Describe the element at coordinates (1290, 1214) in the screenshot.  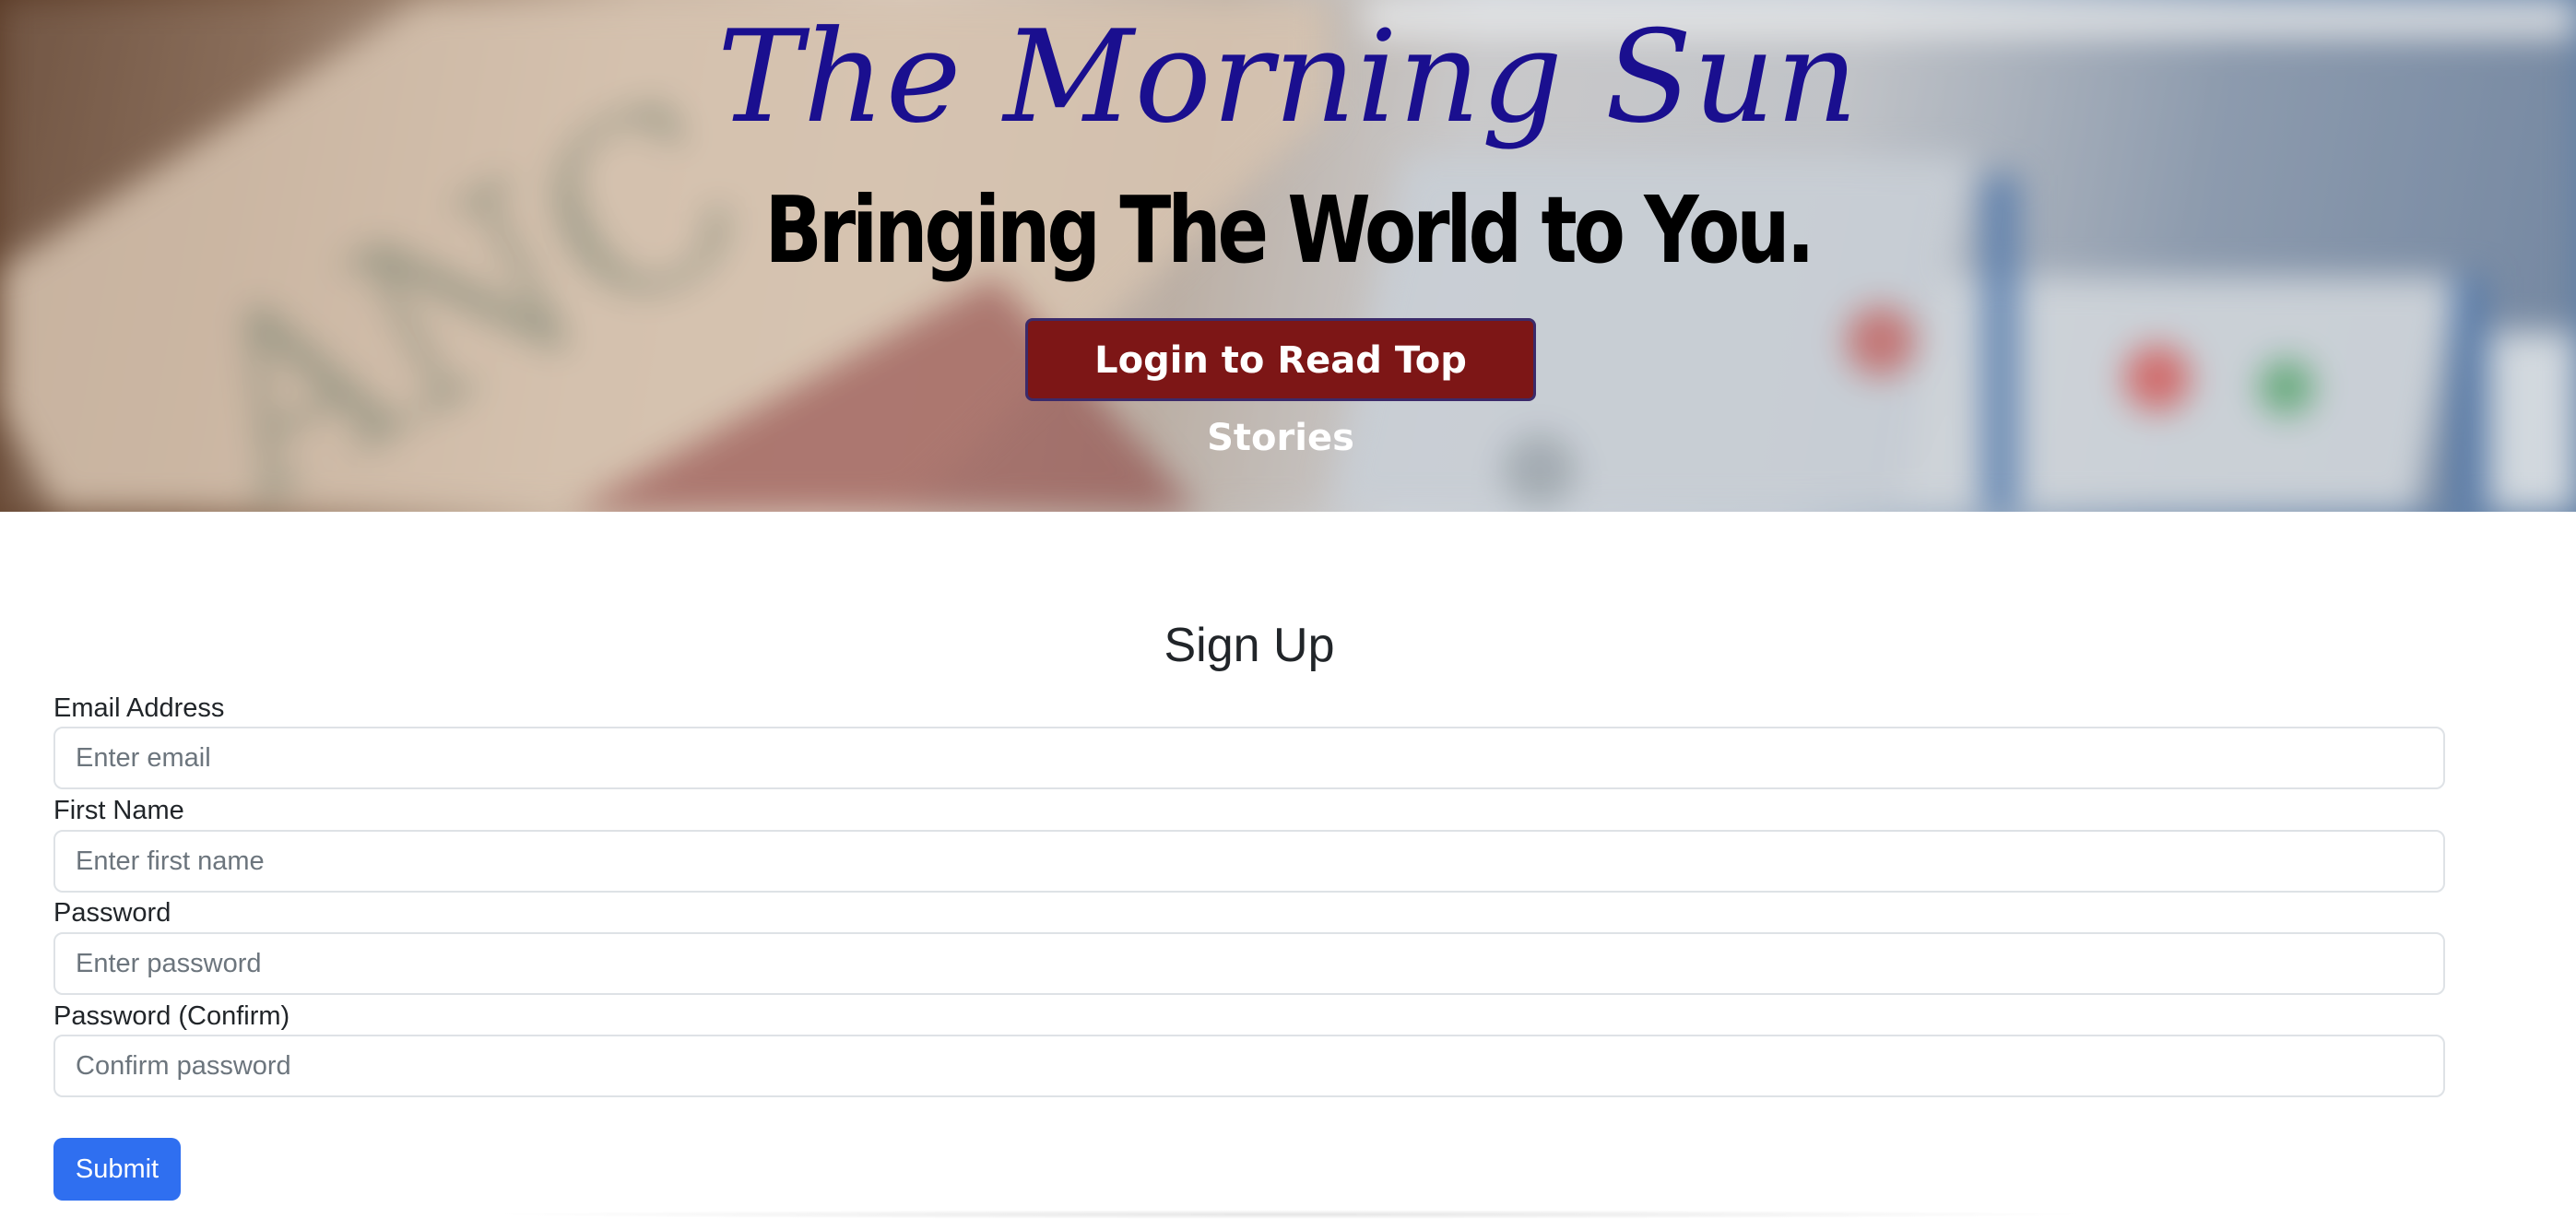
I see `bottom-shadow` at that location.